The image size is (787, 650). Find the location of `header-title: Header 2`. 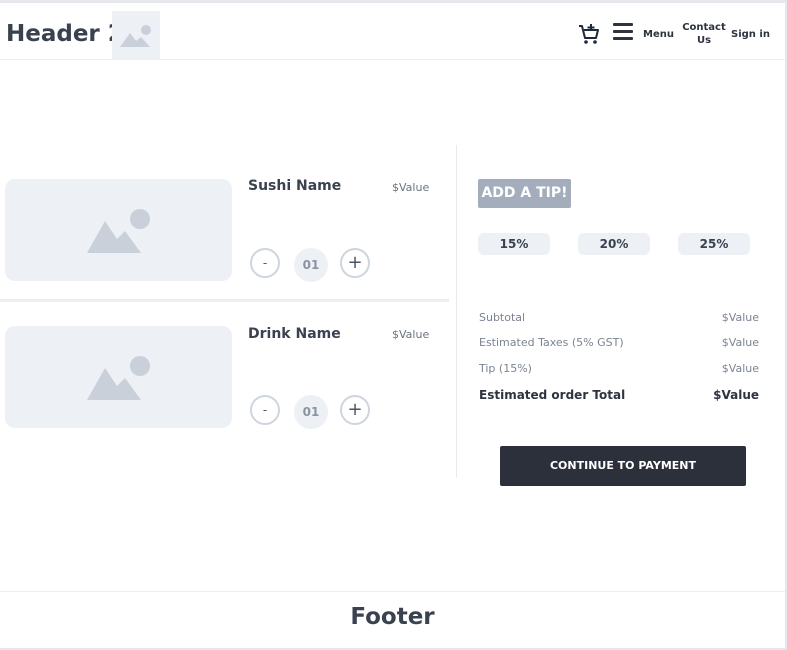

header-title: Header 2 is located at coordinates (65, 34).